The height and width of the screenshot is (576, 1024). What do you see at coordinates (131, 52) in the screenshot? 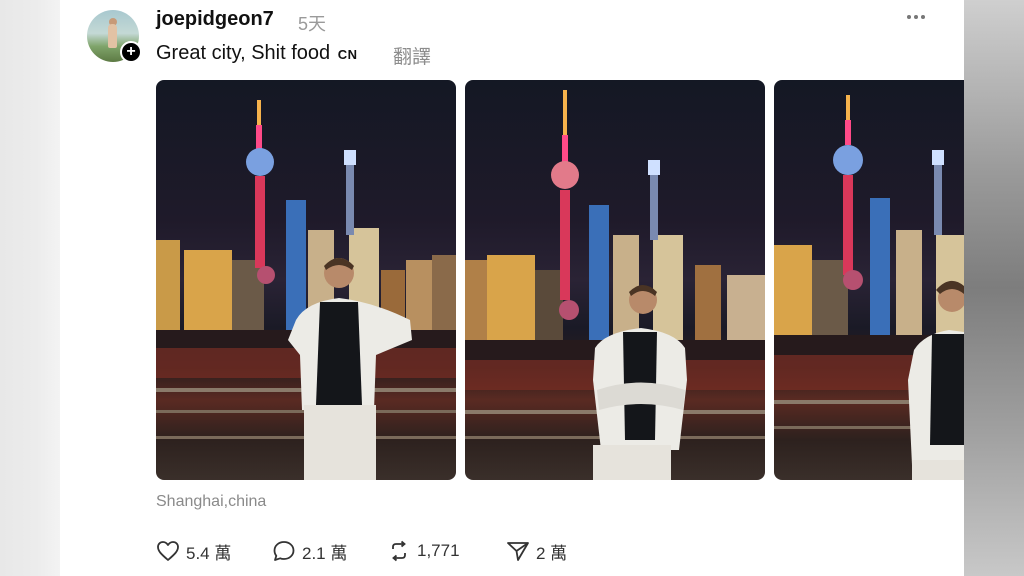
I see `follow-plus-icon: +` at bounding box center [131, 52].